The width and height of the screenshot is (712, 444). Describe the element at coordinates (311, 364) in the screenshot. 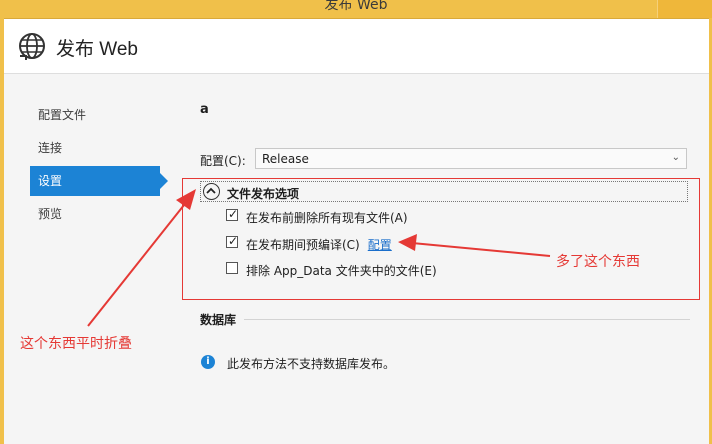

I see `database-info-text: 此发布方法不支持数据库发布。` at that location.